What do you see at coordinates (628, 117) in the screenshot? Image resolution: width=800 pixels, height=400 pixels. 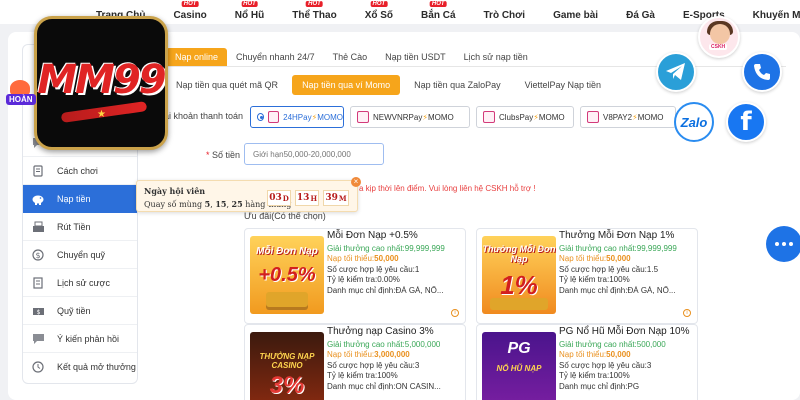 I see `account-option-v8pay2: V8PAY2 ⚡ MOMO` at bounding box center [628, 117].